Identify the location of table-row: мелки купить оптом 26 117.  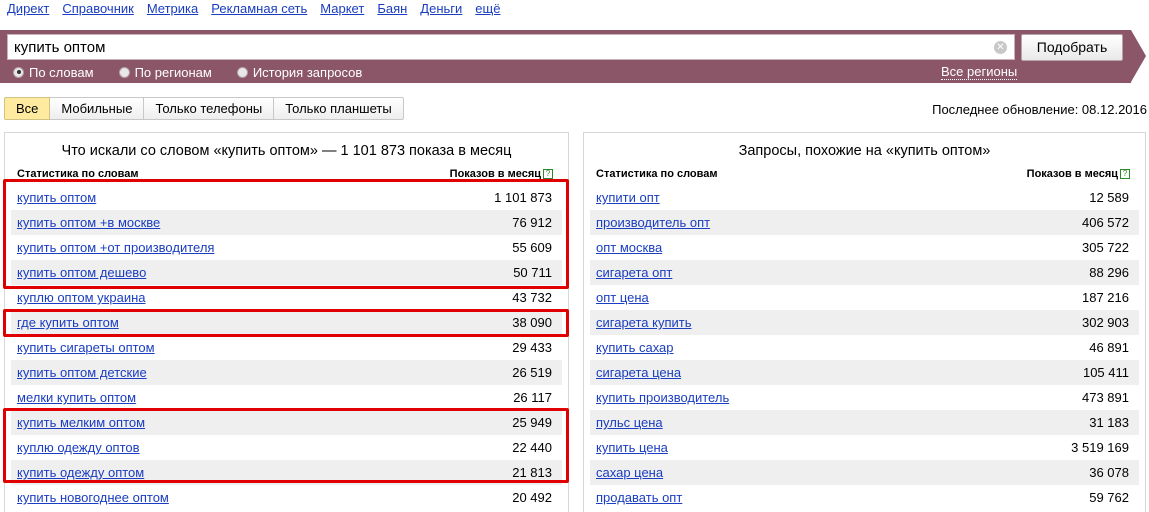
(286, 397).